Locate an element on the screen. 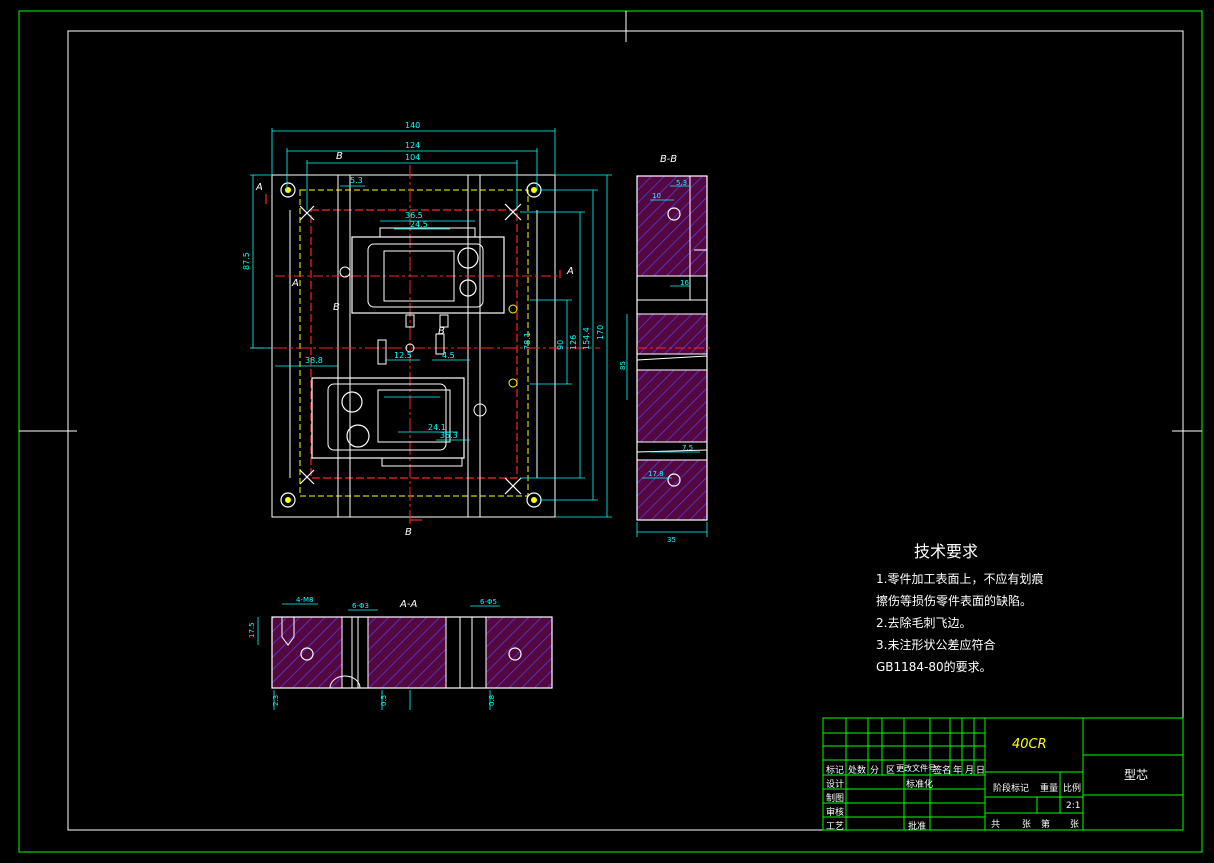 This screenshot has width=1214, height=863. dim-cavity-c: 35.3 is located at coordinates (449, 435).